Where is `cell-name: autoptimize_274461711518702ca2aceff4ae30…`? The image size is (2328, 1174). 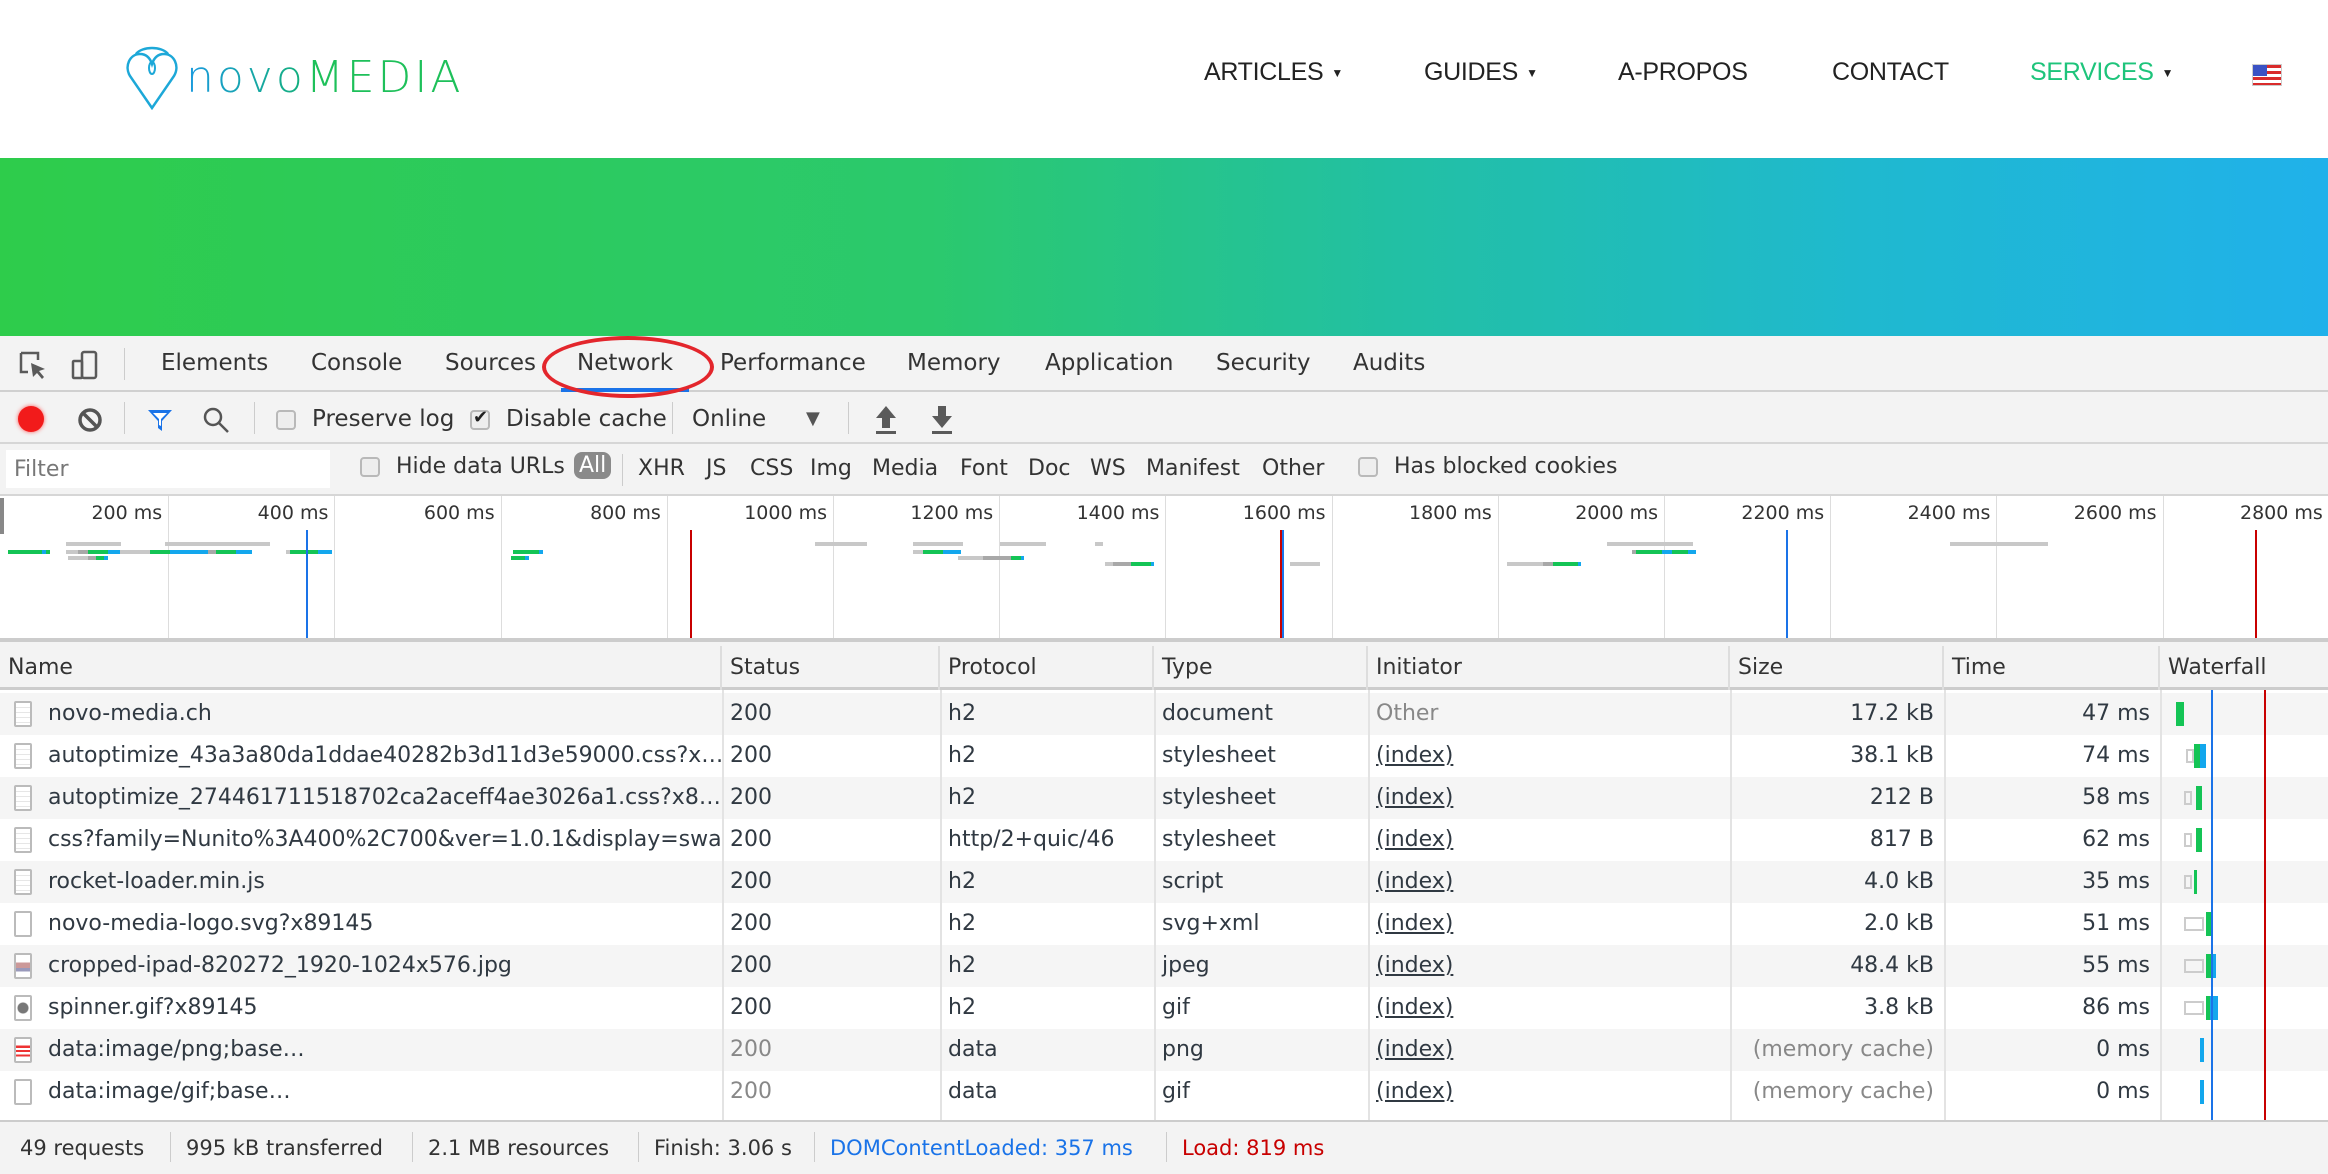 cell-name: autoptimize_274461711518702ca2aceff4ae30… is located at coordinates (361, 798).